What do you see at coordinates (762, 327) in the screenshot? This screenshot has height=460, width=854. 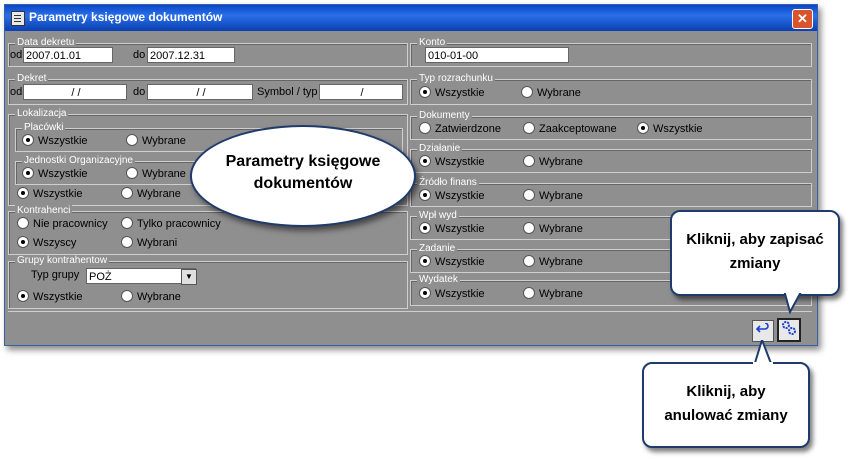 I see `undo-icon` at bounding box center [762, 327].